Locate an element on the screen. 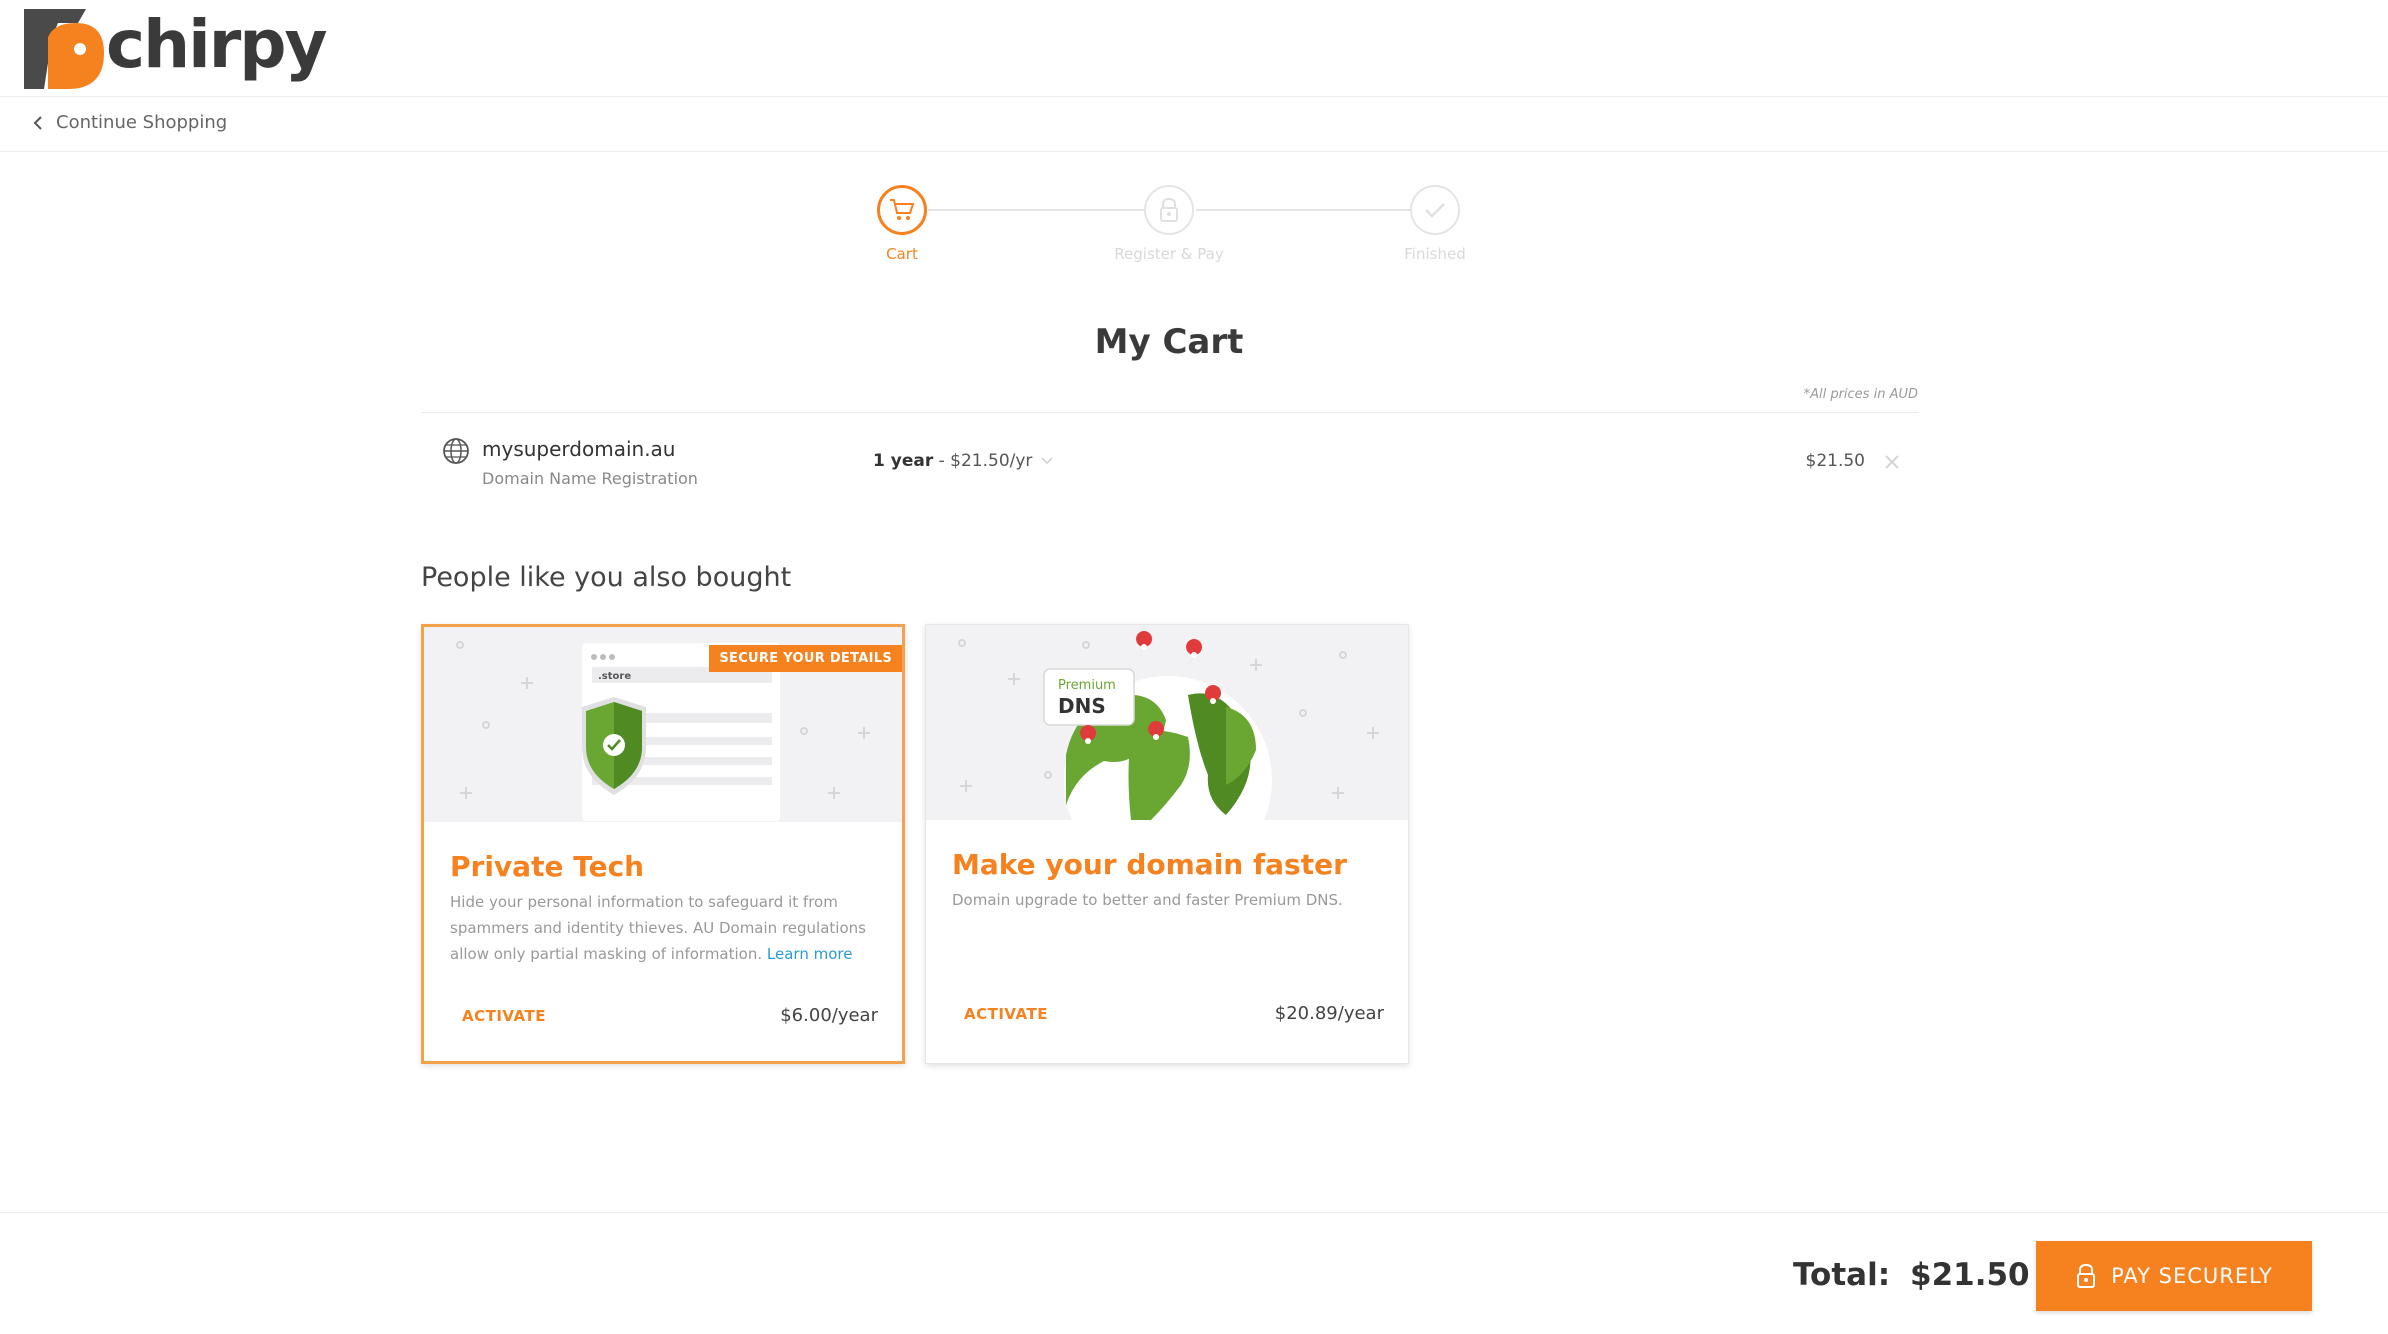 The width and height of the screenshot is (2388, 1334). pay-securely-label: PAY SECURELY is located at coordinates (2192, 1276).